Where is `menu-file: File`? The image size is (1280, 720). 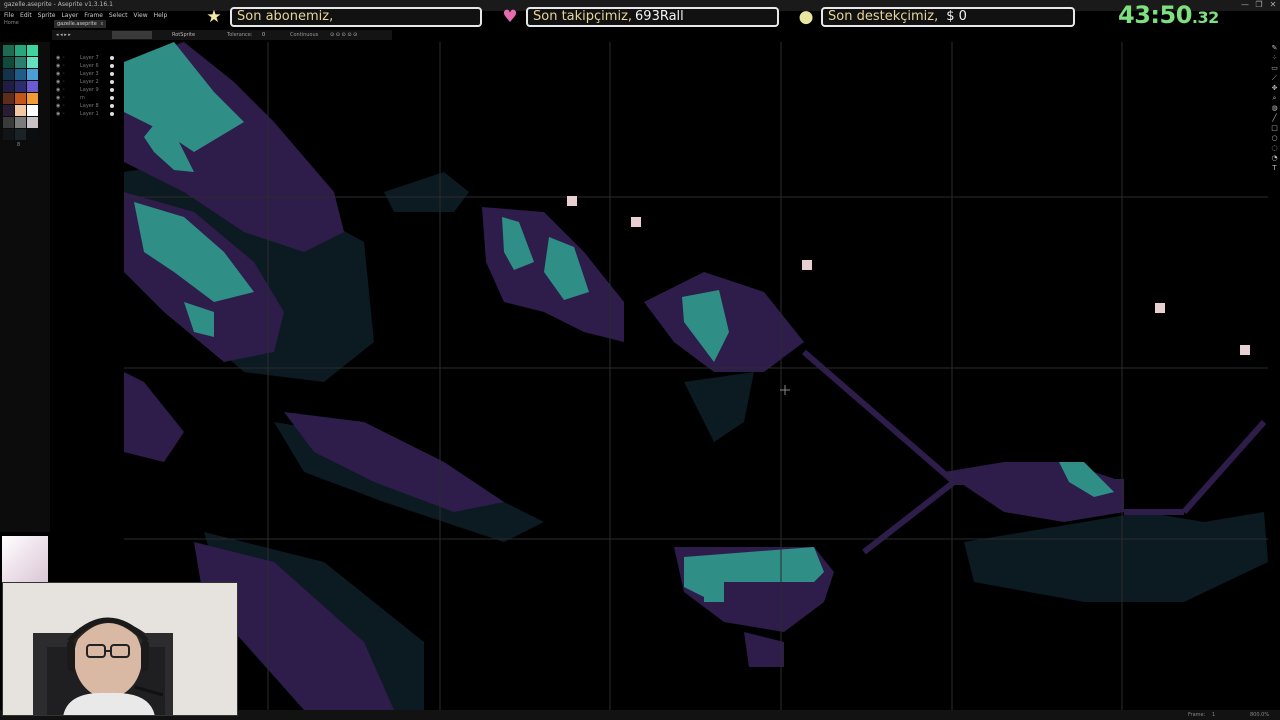 menu-file: File is located at coordinates (9, 15).